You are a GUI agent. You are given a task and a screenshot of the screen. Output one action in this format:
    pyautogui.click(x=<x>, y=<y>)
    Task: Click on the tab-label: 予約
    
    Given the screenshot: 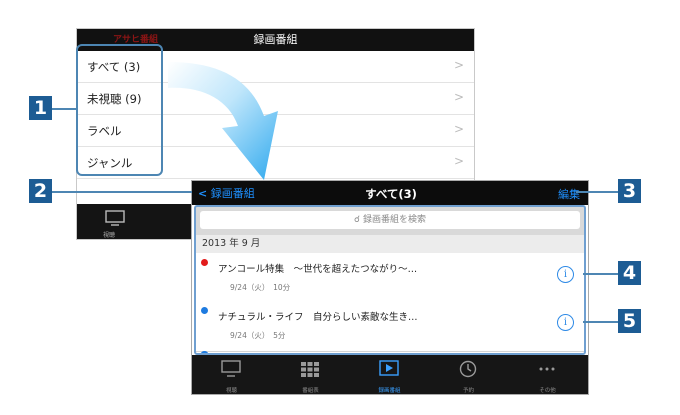 What is the action you would take?
    pyautogui.click(x=468, y=391)
    